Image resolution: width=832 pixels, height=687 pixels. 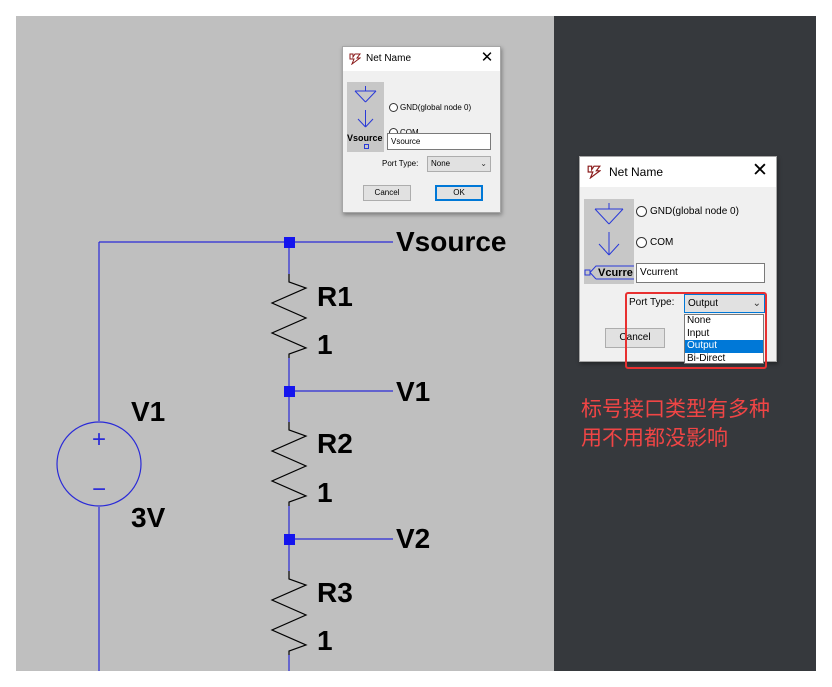 I want to click on resistor-r2, so click(x=289, y=464).